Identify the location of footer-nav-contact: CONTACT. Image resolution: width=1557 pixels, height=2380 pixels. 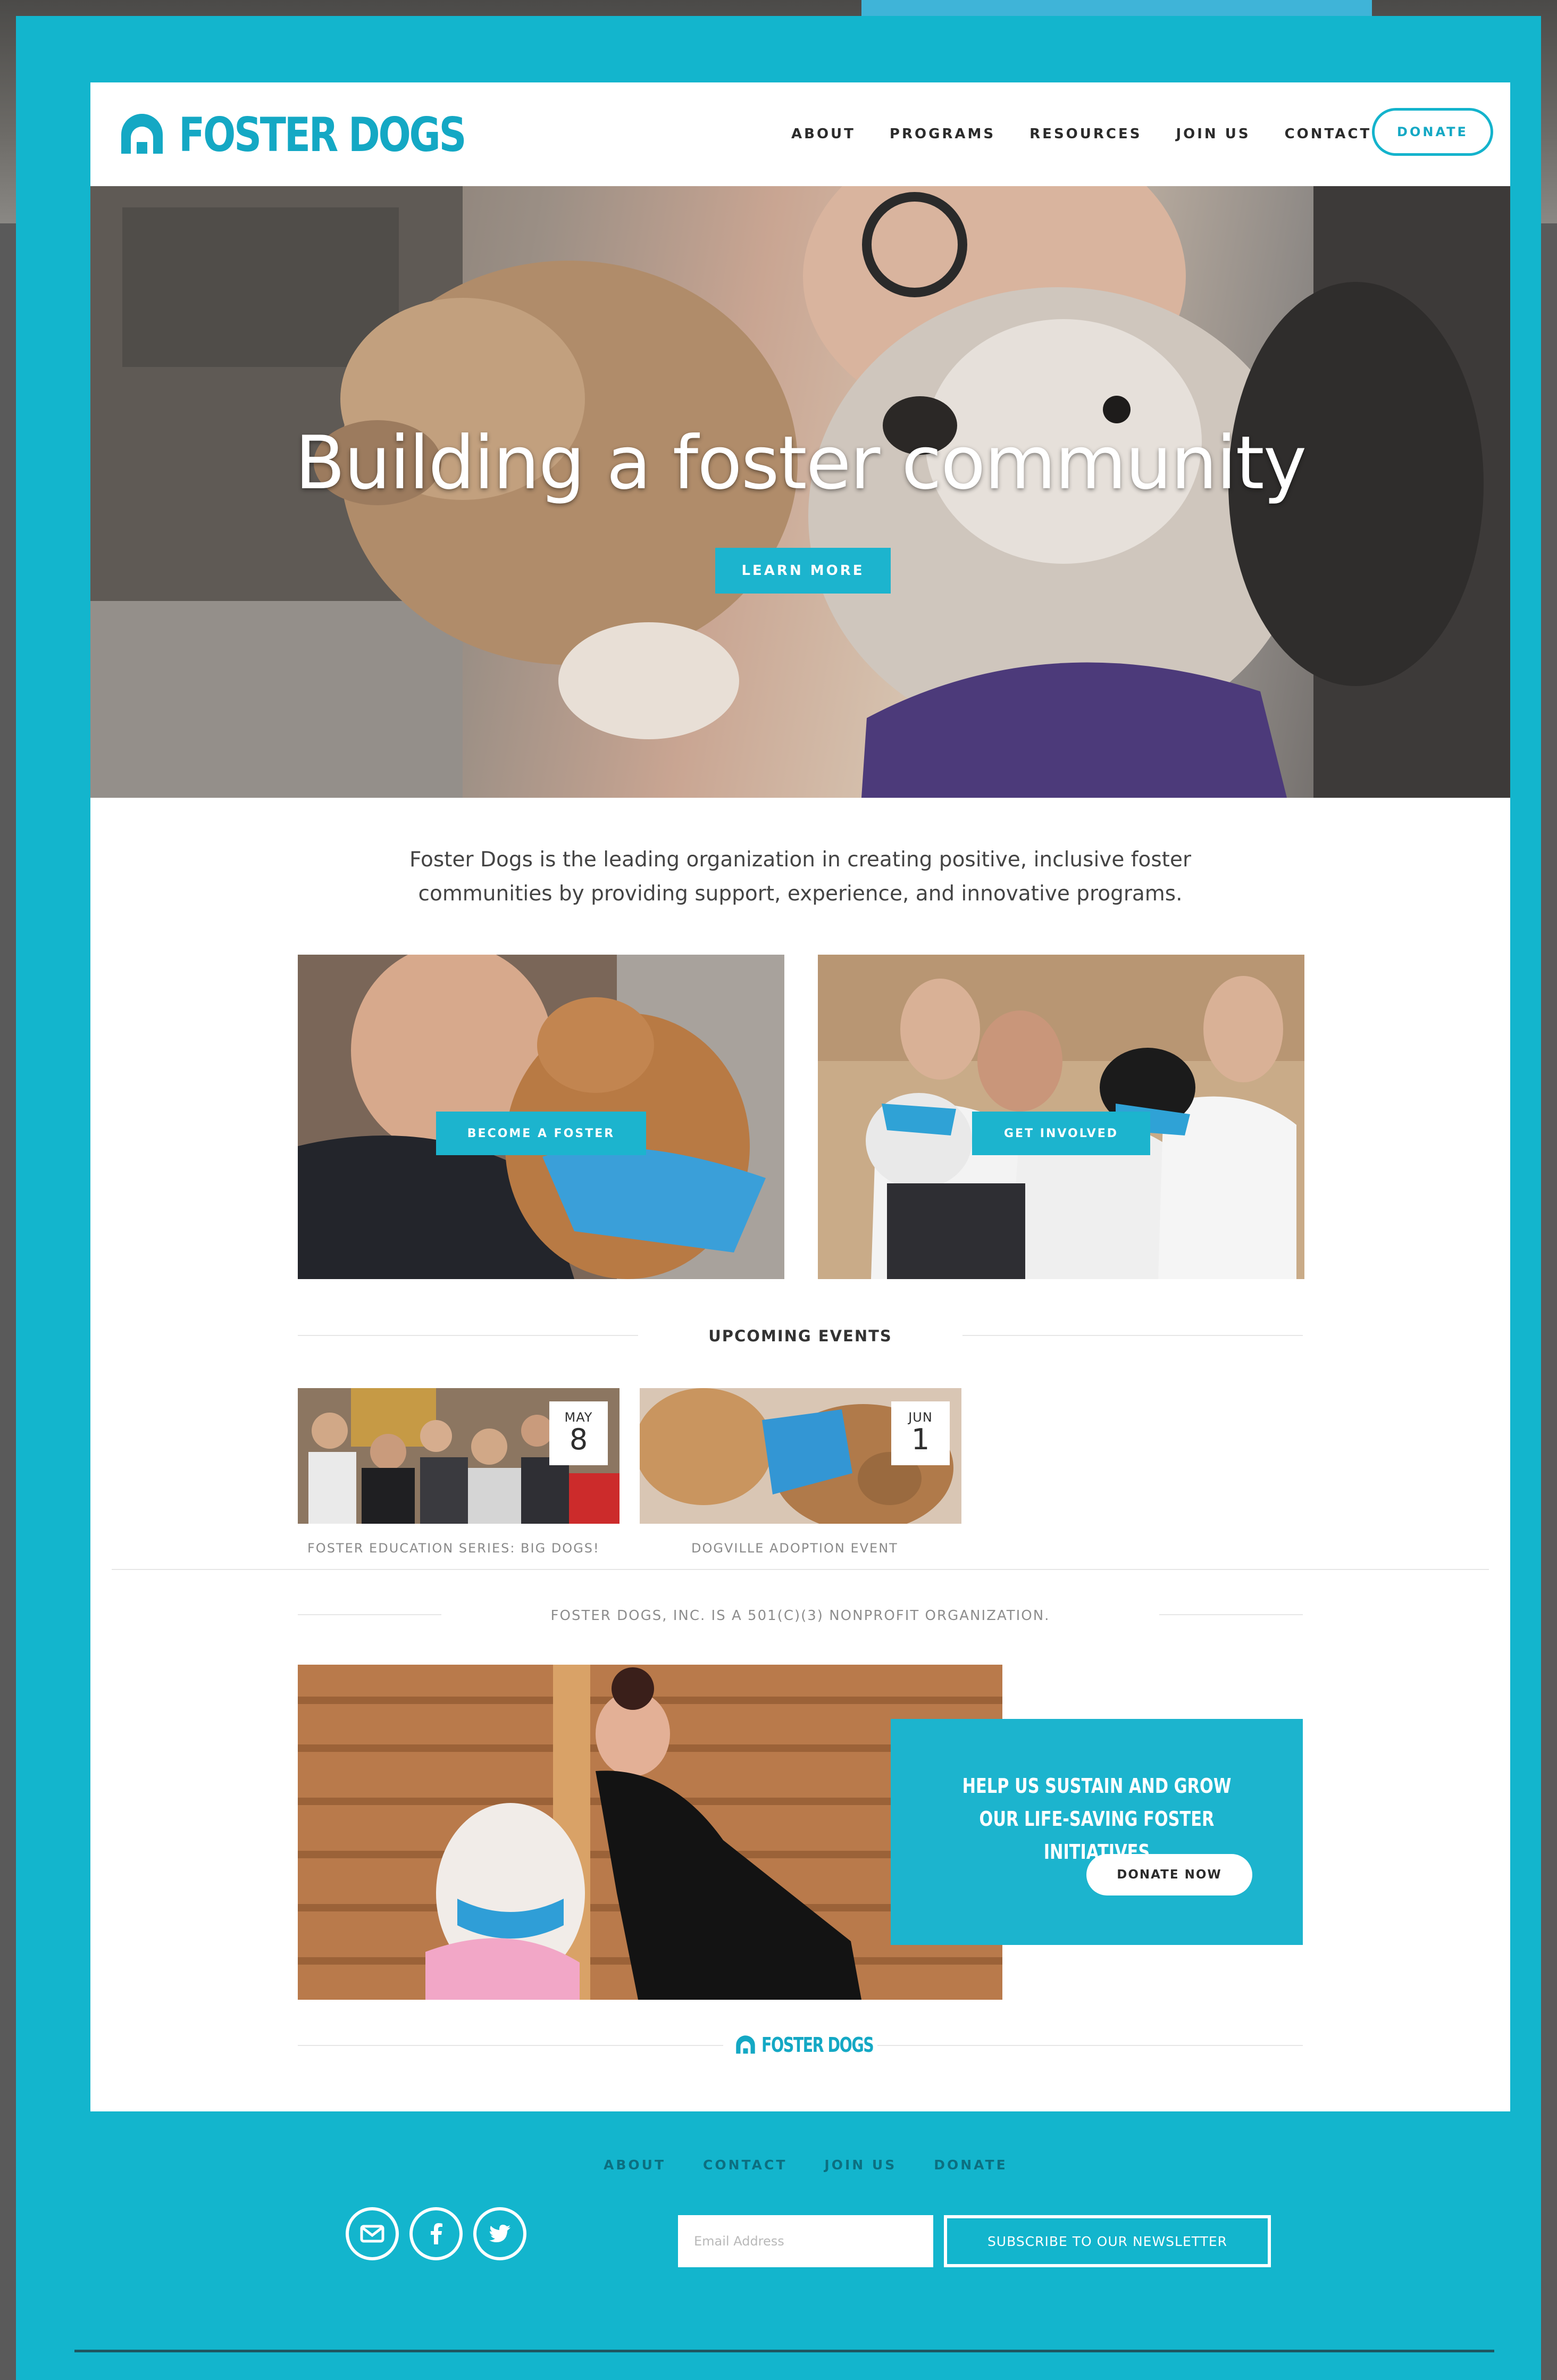
(745, 2165).